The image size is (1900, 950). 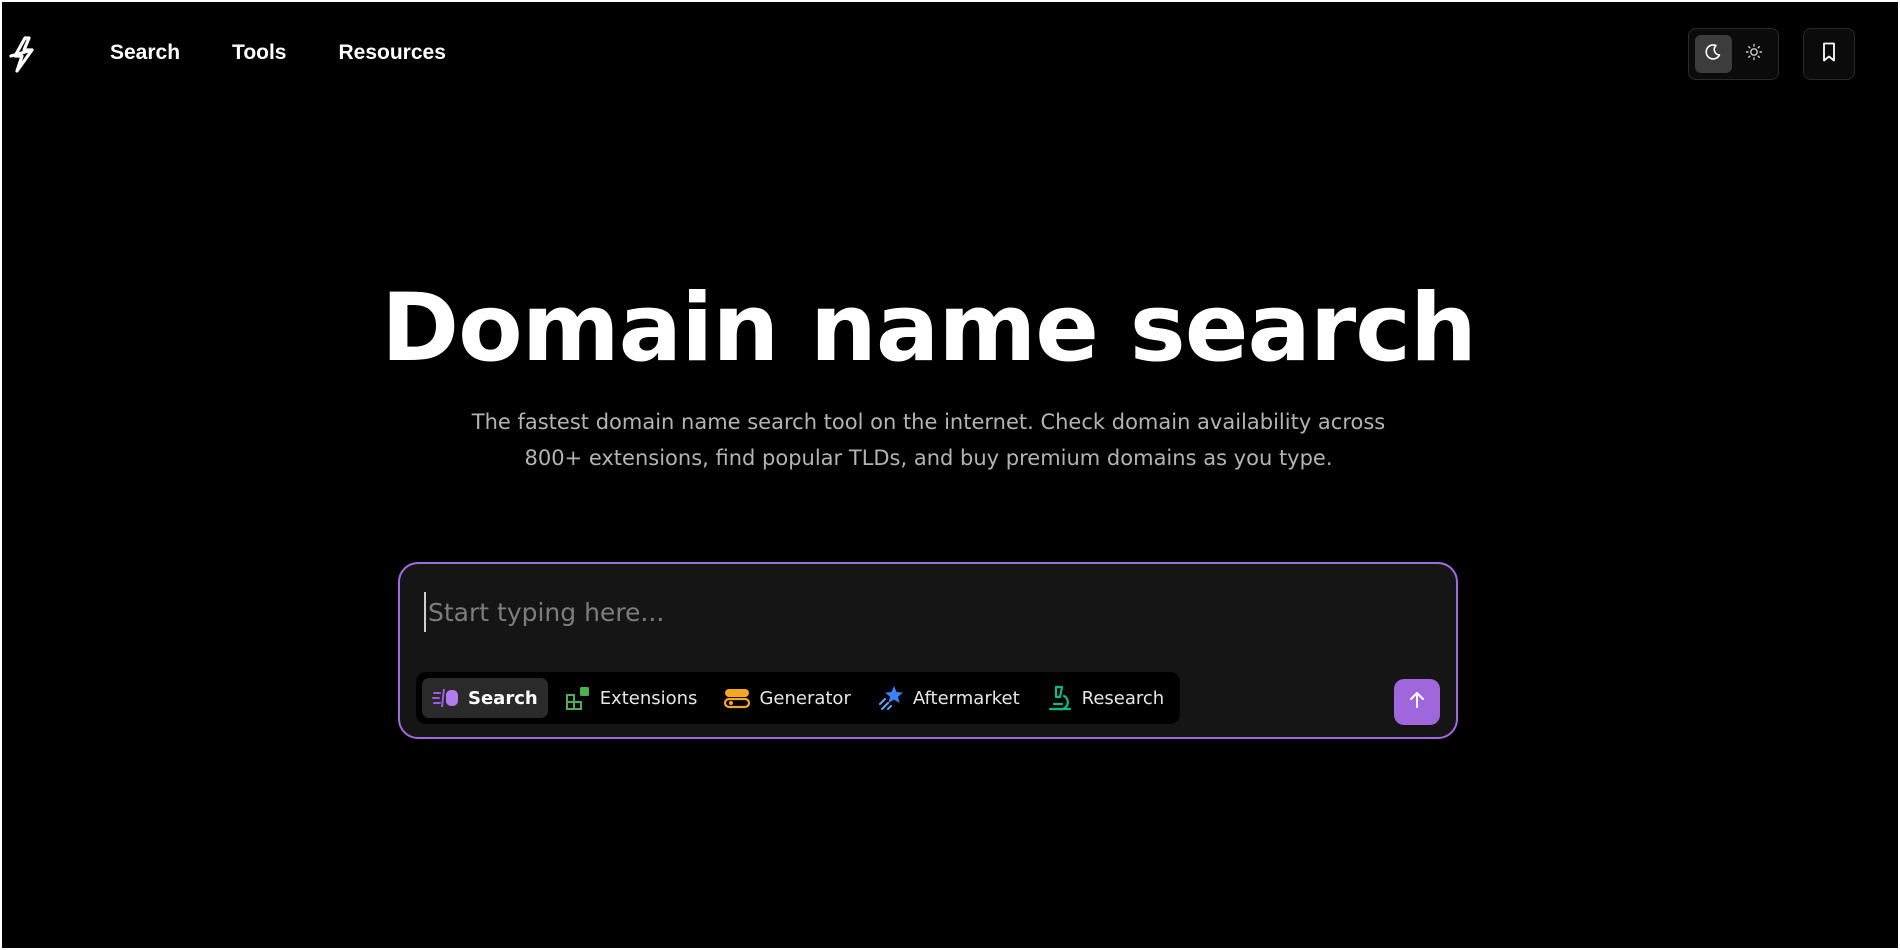 I want to click on submit-button, so click(x=1417, y=702).